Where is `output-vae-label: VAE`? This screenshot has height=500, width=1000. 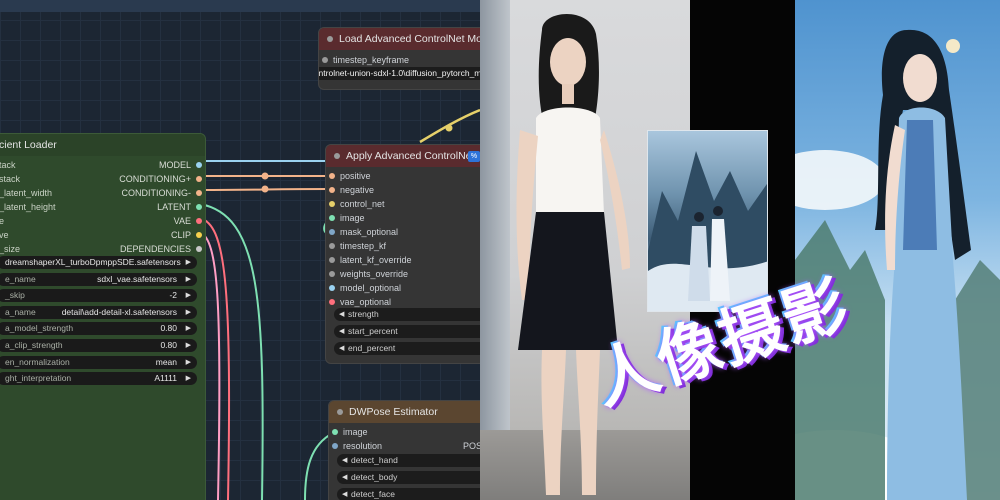
output-vae-label: VAE is located at coordinates (182, 221).